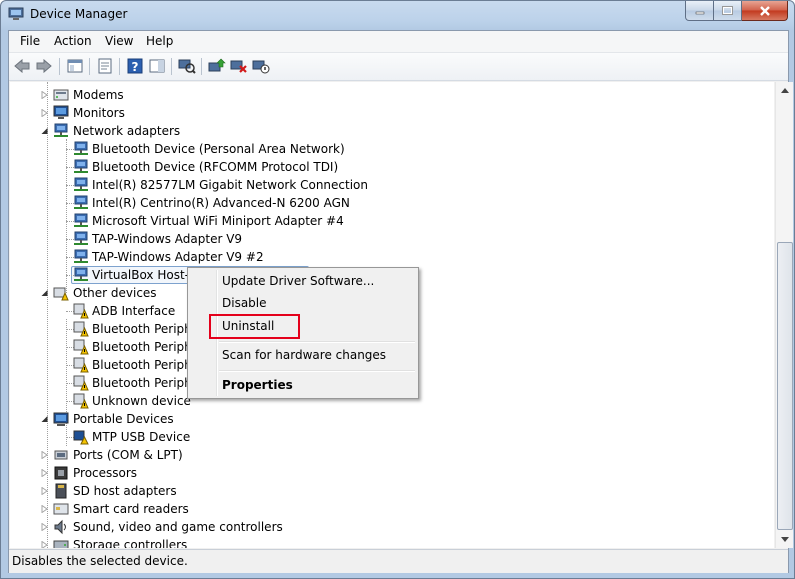 The image size is (795, 579). I want to click on tree-label: Storage controllers, so click(130, 543).